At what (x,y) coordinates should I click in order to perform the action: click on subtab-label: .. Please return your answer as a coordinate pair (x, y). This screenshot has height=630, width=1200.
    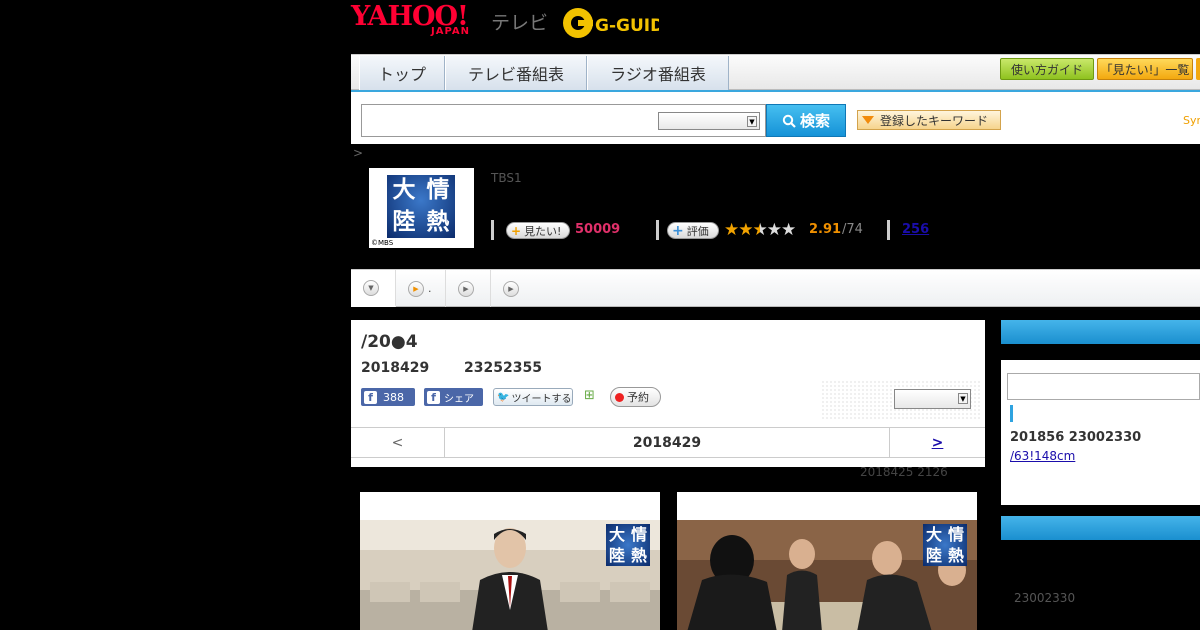
    Looking at the image, I should click on (430, 288).